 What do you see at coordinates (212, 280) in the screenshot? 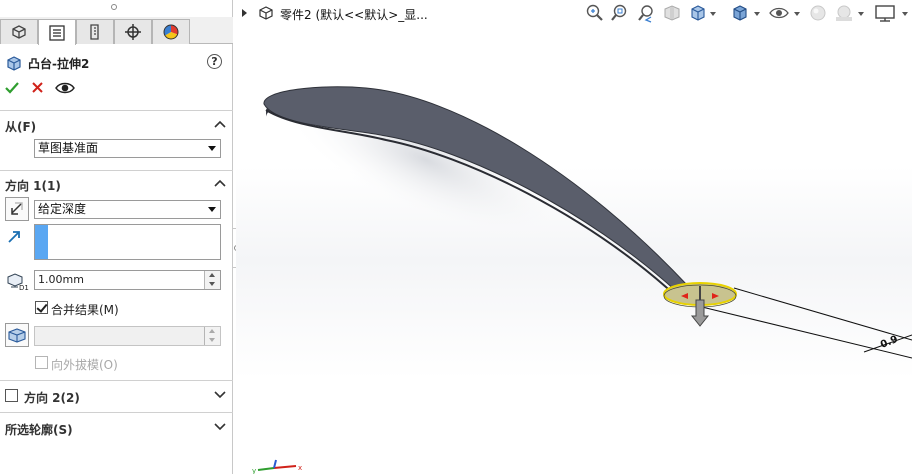
I see `depth-spinner` at bounding box center [212, 280].